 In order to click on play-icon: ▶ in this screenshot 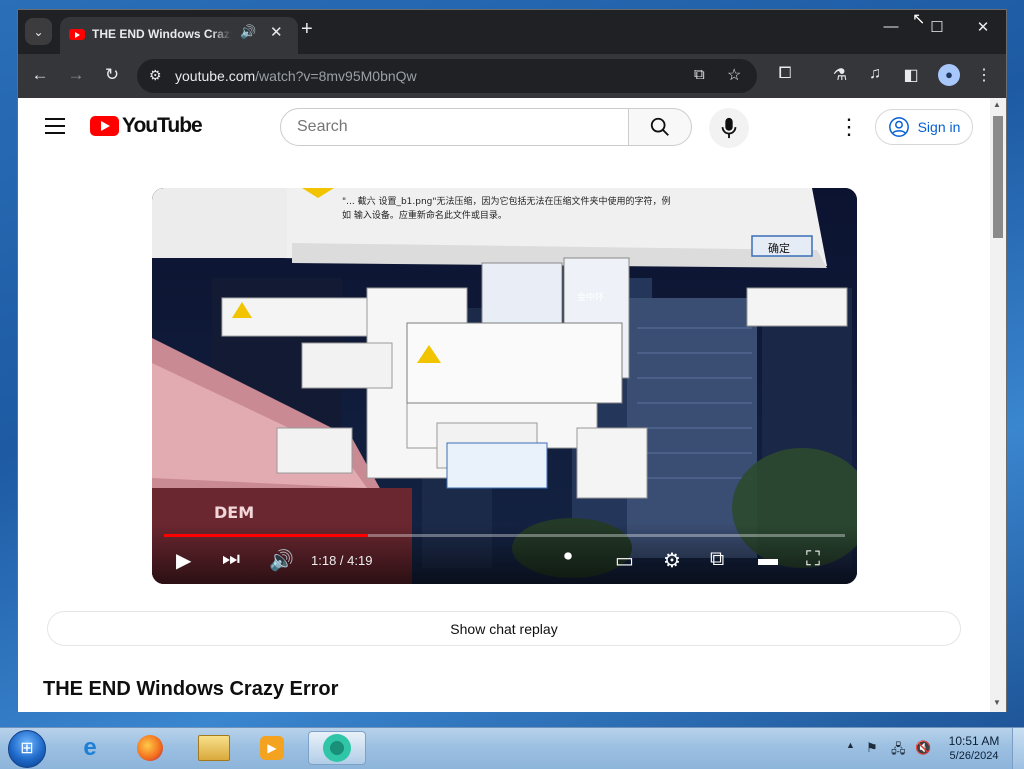, I will do `click(183, 560)`.